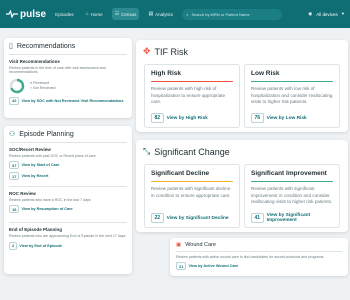  I want to click on view-link: View by Start of Care, so click(40, 165).